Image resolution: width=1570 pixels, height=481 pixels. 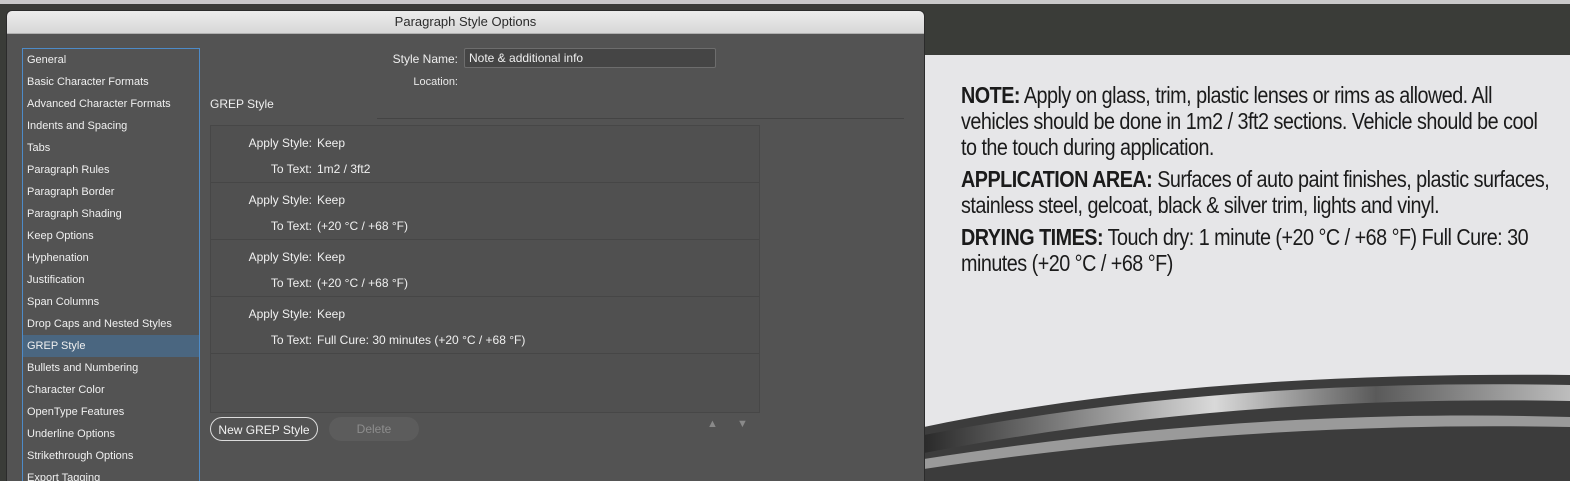 What do you see at coordinates (435, 82) in the screenshot?
I see `location-label: Location:` at bounding box center [435, 82].